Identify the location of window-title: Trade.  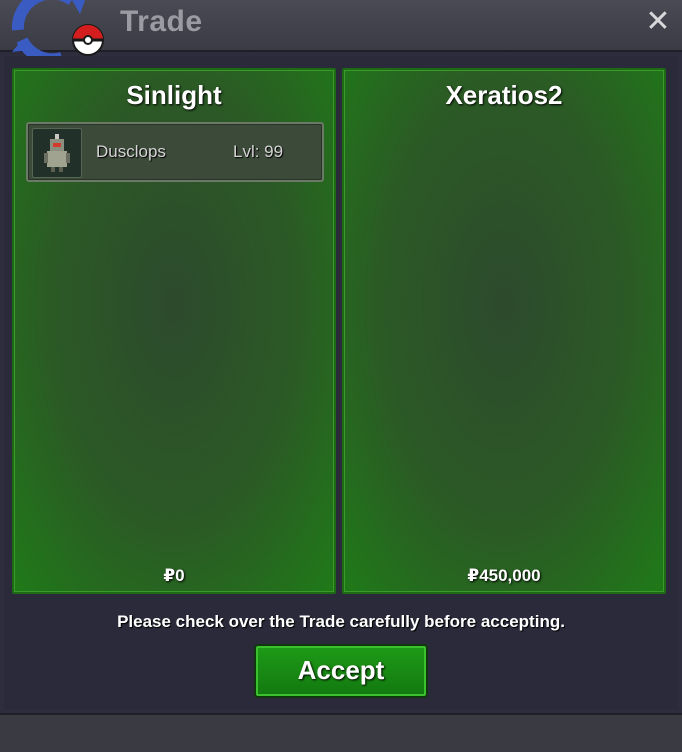
(161, 21).